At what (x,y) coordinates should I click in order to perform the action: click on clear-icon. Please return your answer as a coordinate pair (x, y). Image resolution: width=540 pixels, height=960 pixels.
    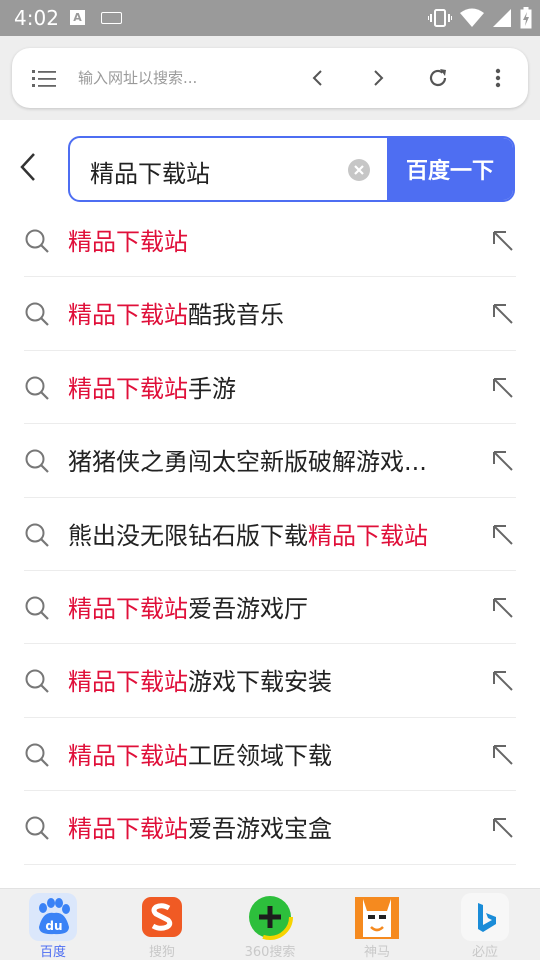
    Looking at the image, I should click on (359, 170).